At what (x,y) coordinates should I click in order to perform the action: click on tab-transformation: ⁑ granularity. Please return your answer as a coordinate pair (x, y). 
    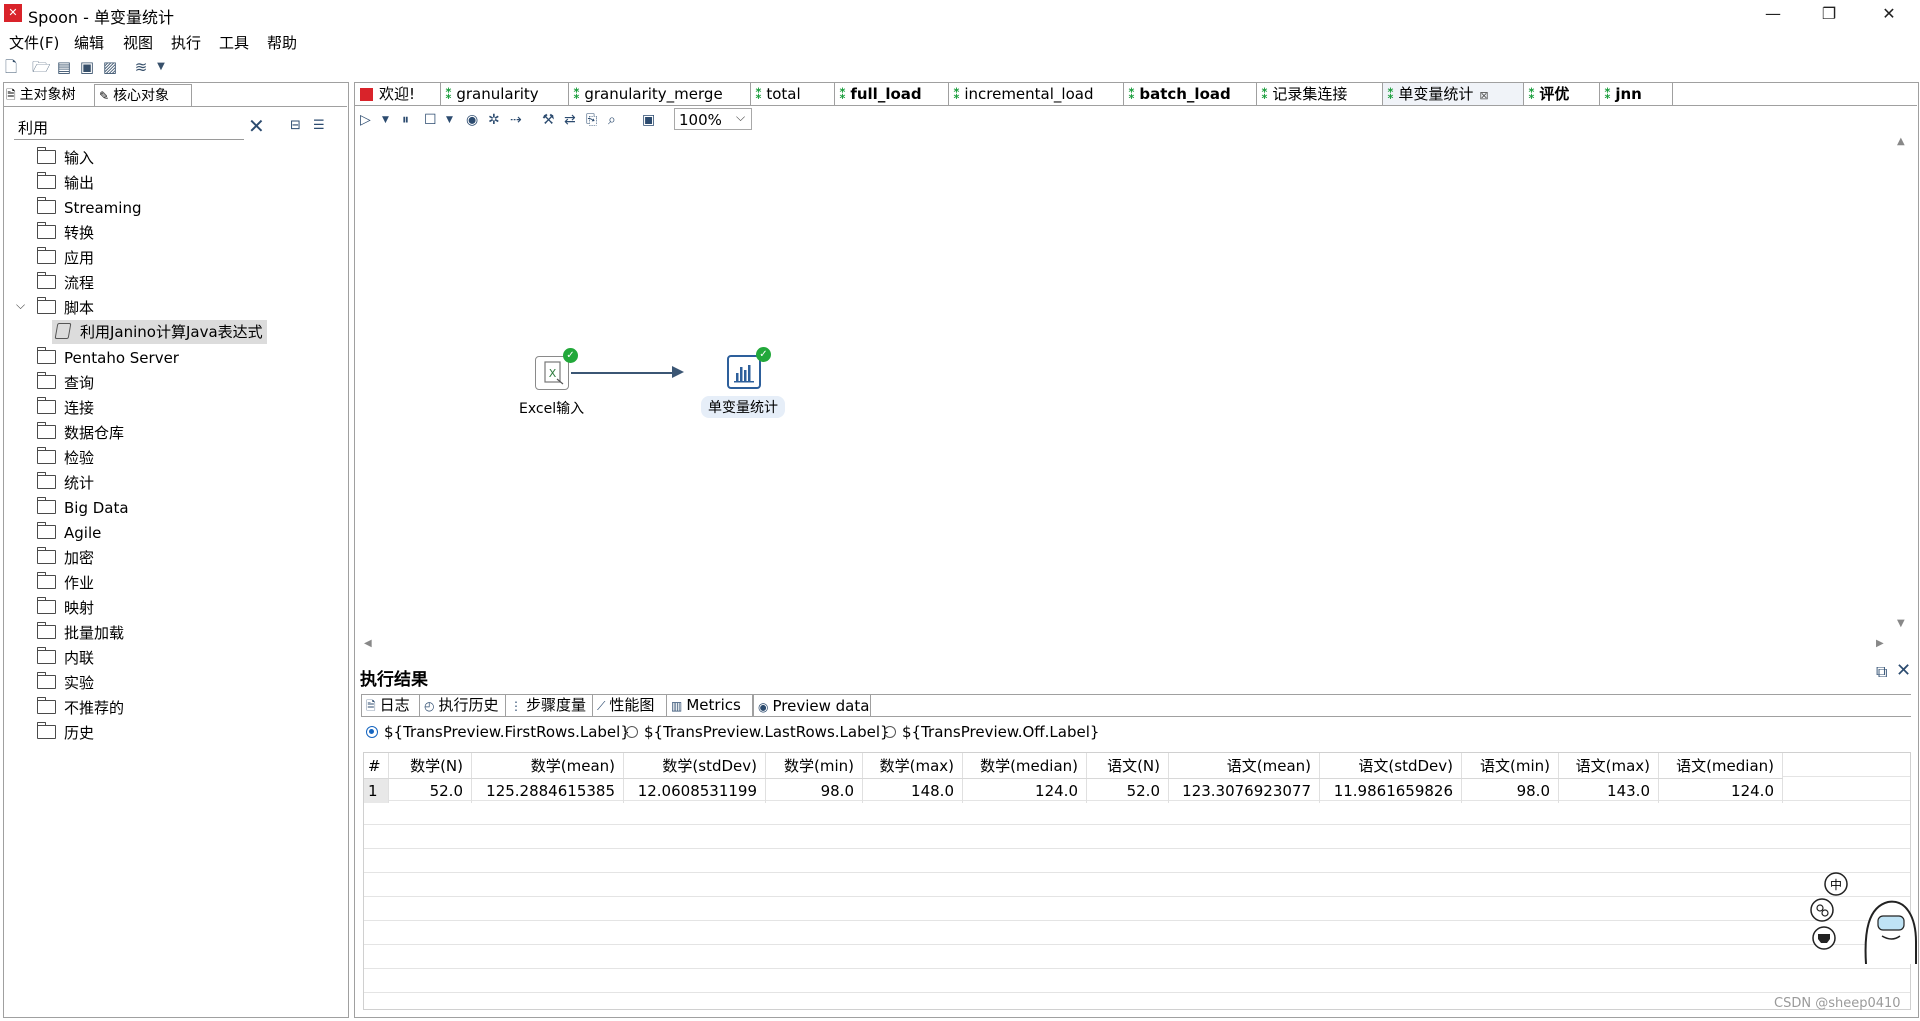
    Looking at the image, I should click on (505, 94).